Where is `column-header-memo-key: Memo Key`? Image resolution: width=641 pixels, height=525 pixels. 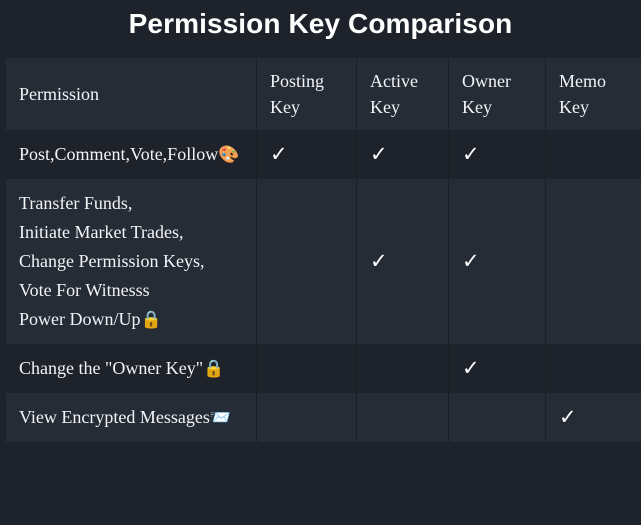
column-header-memo-key: Memo Key is located at coordinates (593, 94).